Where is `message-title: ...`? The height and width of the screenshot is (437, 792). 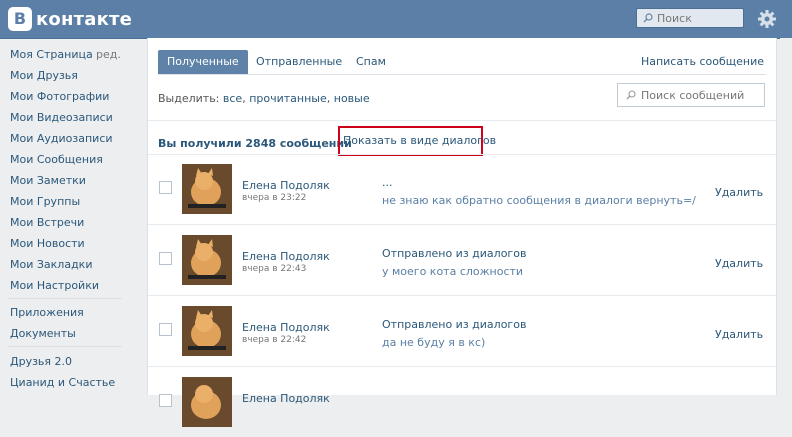
message-title: ... is located at coordinates (387, 182).